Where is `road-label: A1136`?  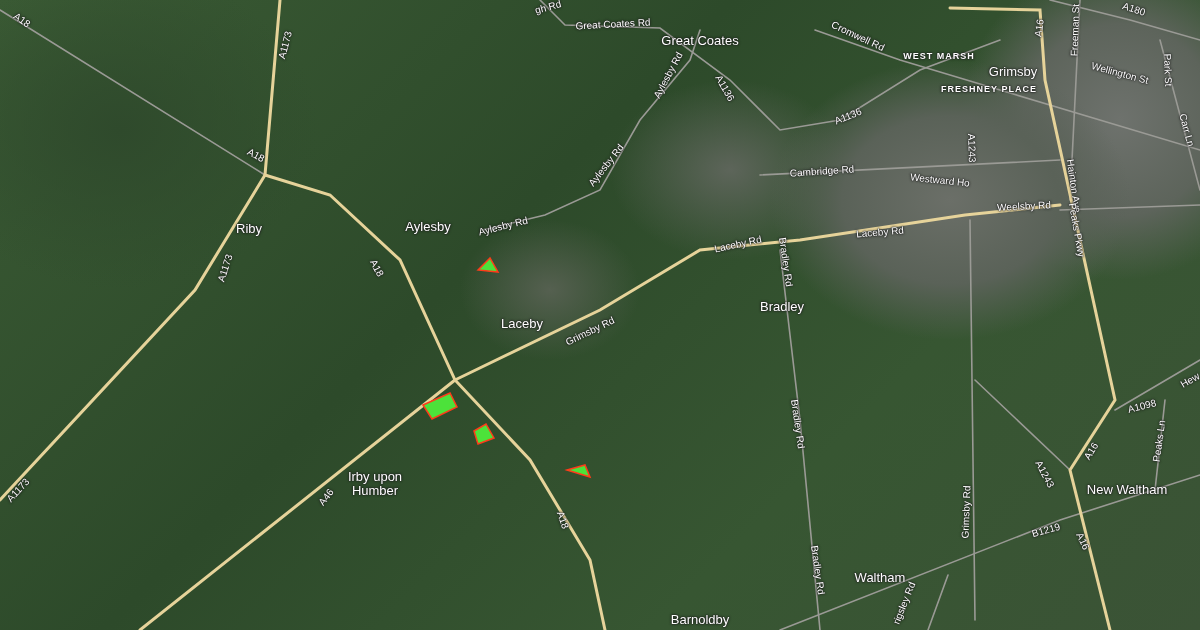
road-label: A1136 is located at coordinates (848, 116).